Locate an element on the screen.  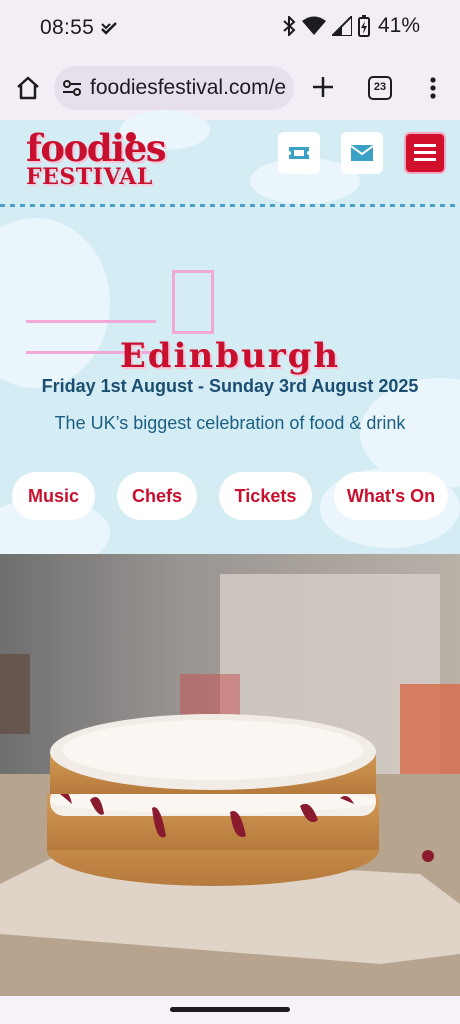
mail-icon is located at coordinates (362, 153).